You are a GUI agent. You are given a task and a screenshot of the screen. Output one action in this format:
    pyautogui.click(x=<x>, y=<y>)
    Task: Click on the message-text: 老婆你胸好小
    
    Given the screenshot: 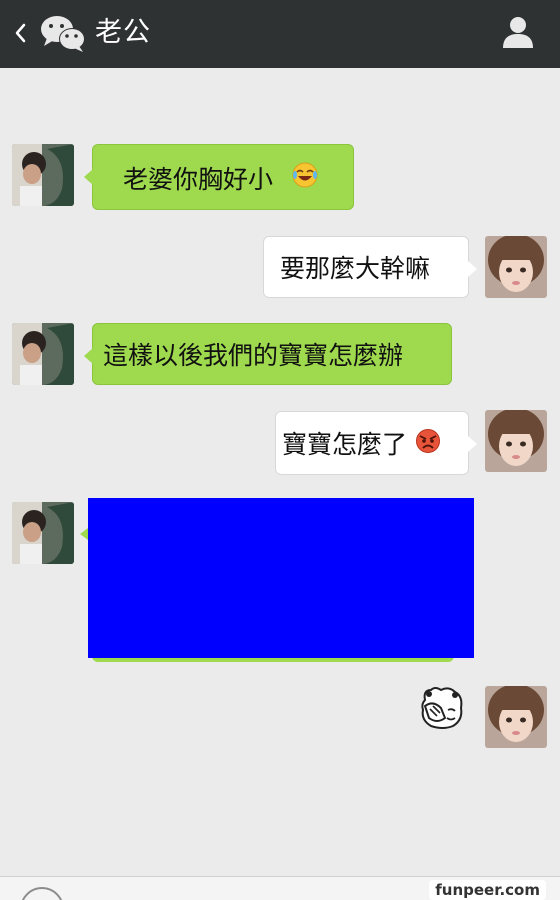 What is the action you would take?
    pyautogui.click(x=198, y=179)
    